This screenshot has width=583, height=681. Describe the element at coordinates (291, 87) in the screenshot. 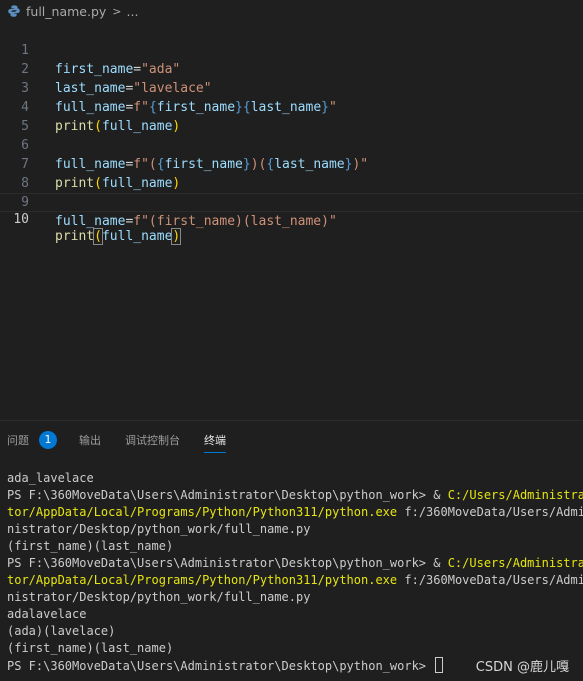

I see `code-line: 3 full_name=f"{first_name}{last_name}"` at that location.